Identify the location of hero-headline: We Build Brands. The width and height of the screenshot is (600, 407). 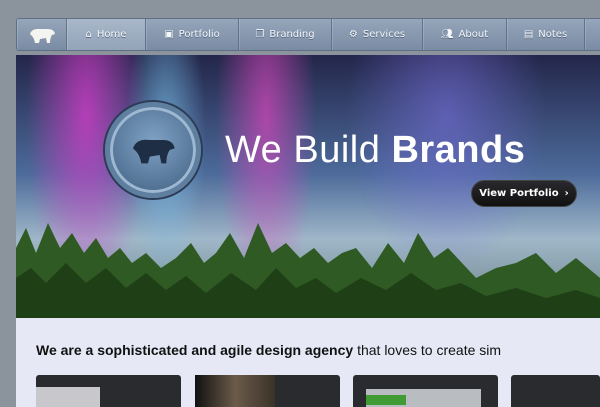
(375, 150).